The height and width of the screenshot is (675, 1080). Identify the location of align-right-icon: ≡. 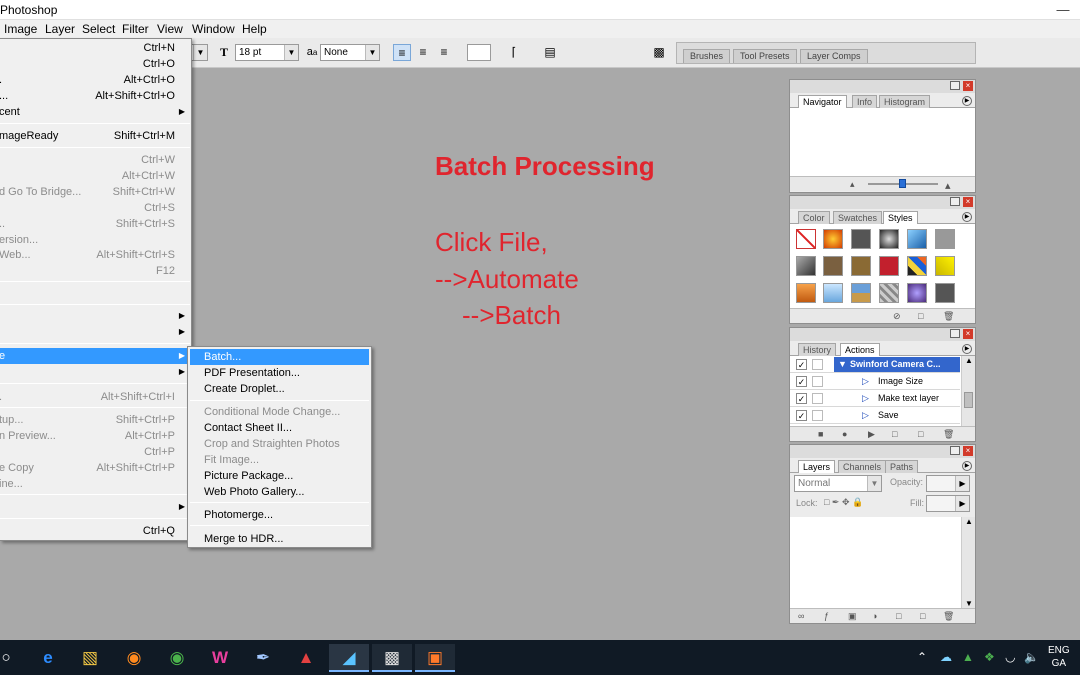
(444, 52).